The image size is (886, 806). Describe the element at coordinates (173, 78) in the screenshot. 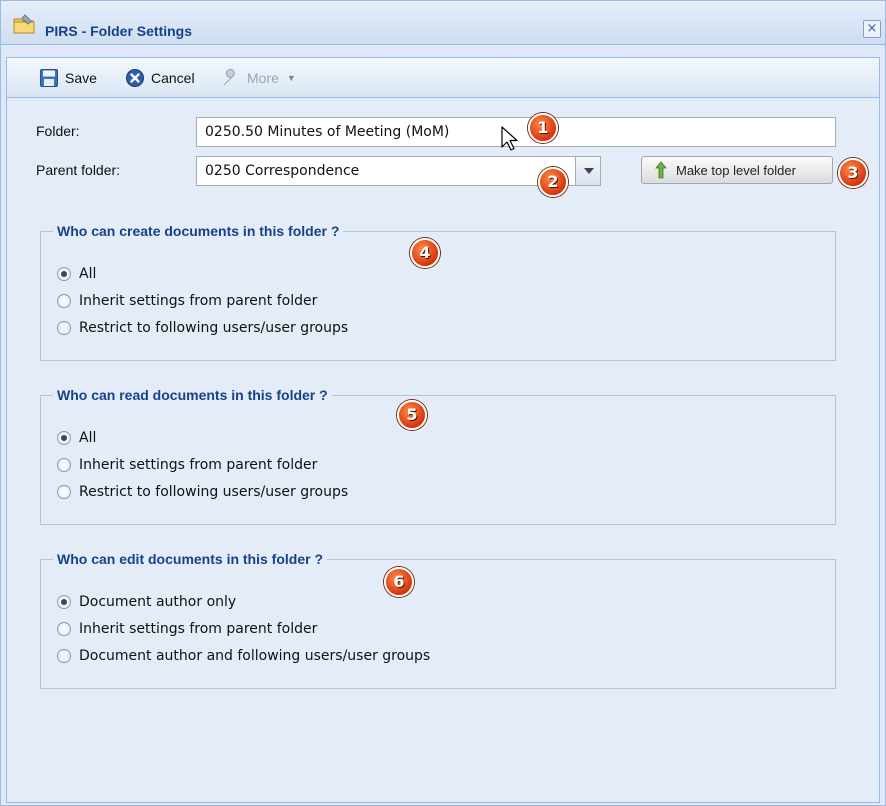

I see `cancel-label: Cancel` at that location.